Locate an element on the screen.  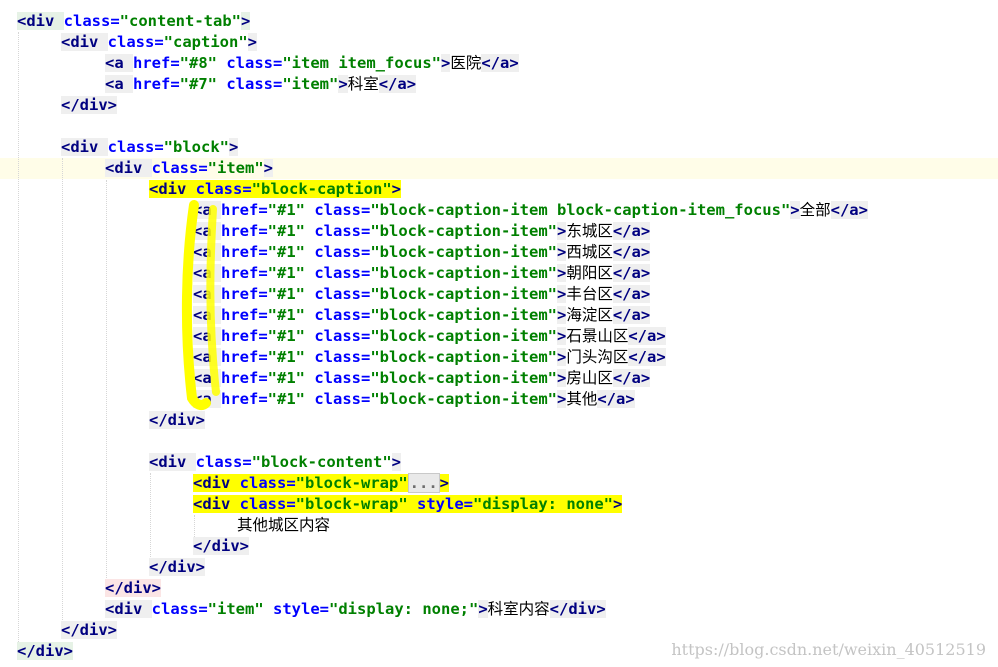
code-token-val: "block-content" is located at coordinates (321, 462).